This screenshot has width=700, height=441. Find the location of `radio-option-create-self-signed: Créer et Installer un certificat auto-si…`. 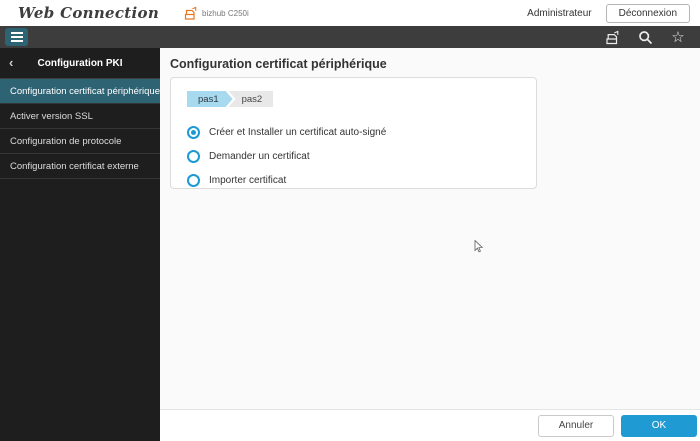

radio-option-create-self-signed: Créer et Installer un certificat auto-si… is located at coordinates (353, 132).